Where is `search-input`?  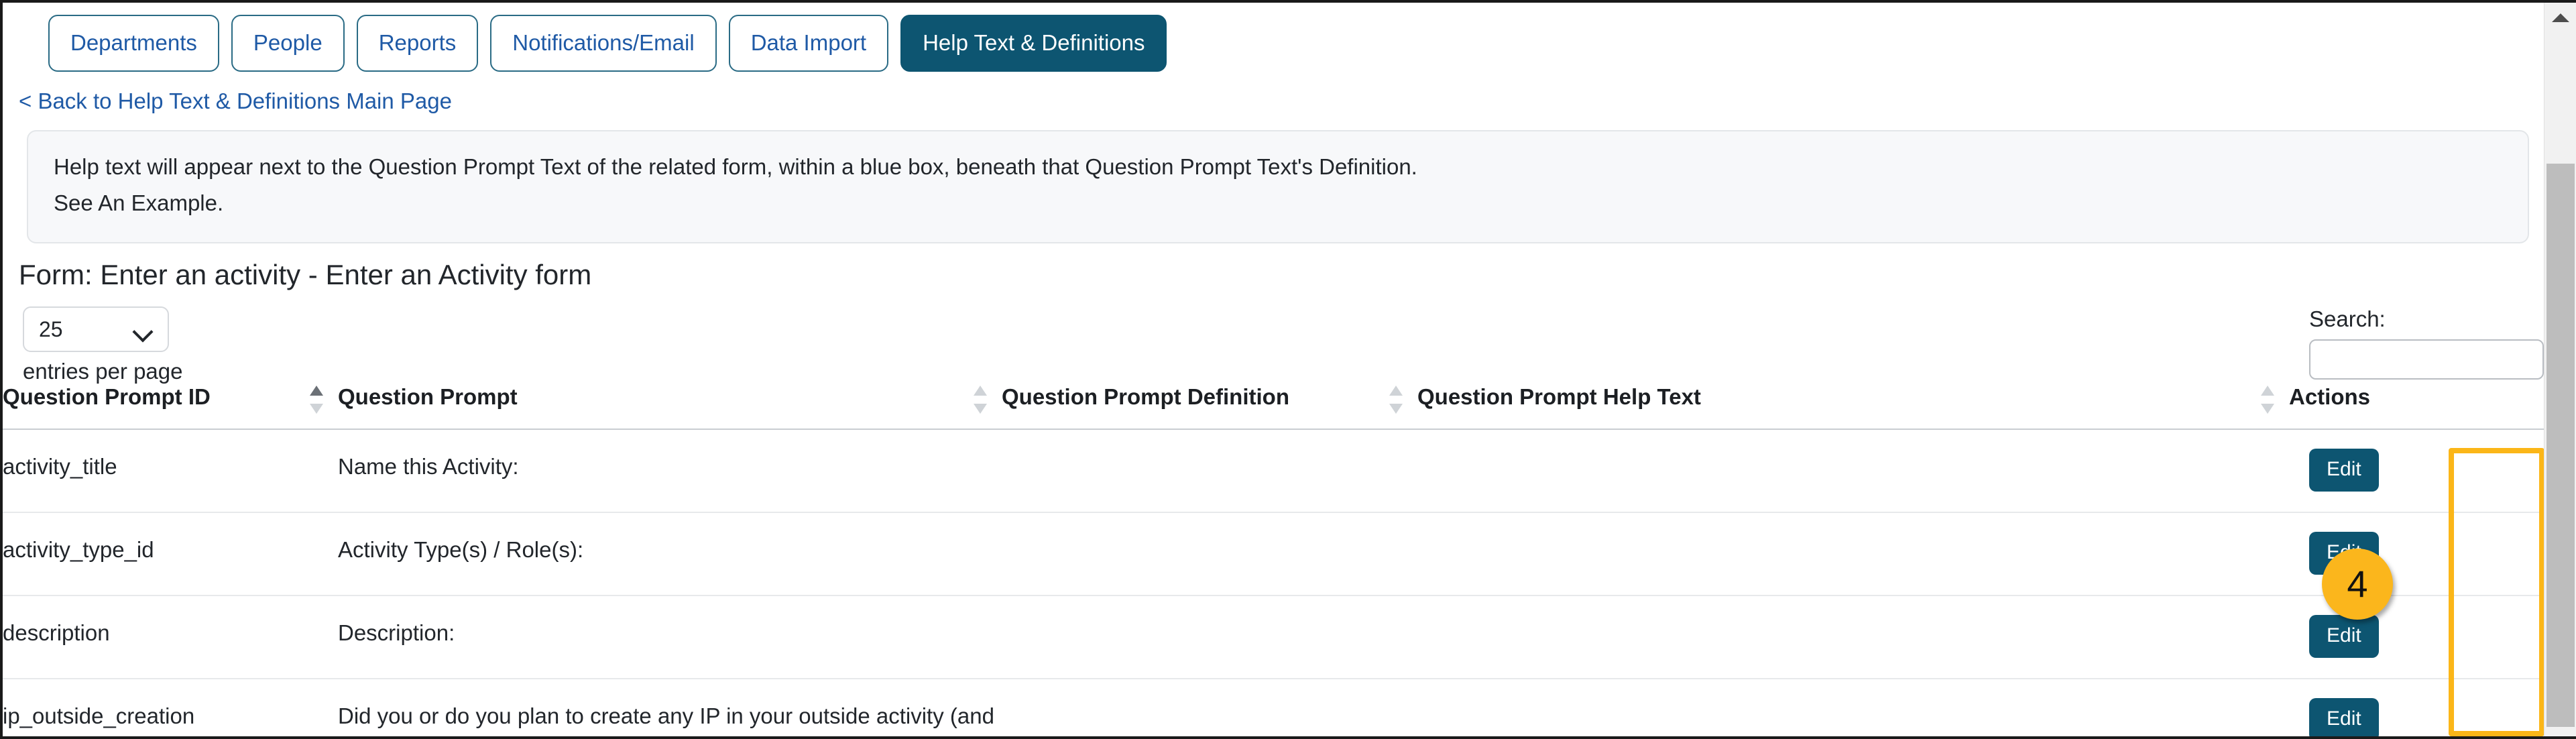
search-input is located at coordinates (2426, 359).